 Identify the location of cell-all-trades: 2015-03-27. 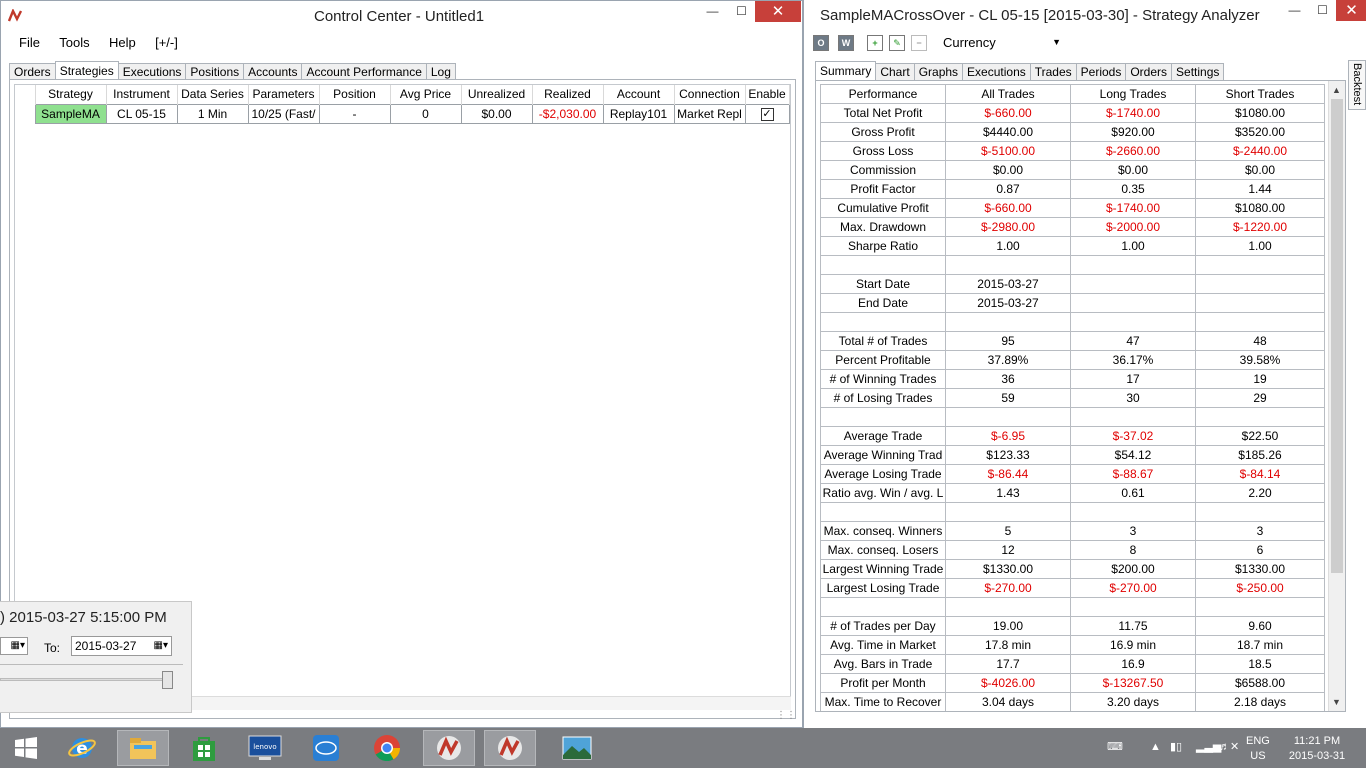
(1008, 303).